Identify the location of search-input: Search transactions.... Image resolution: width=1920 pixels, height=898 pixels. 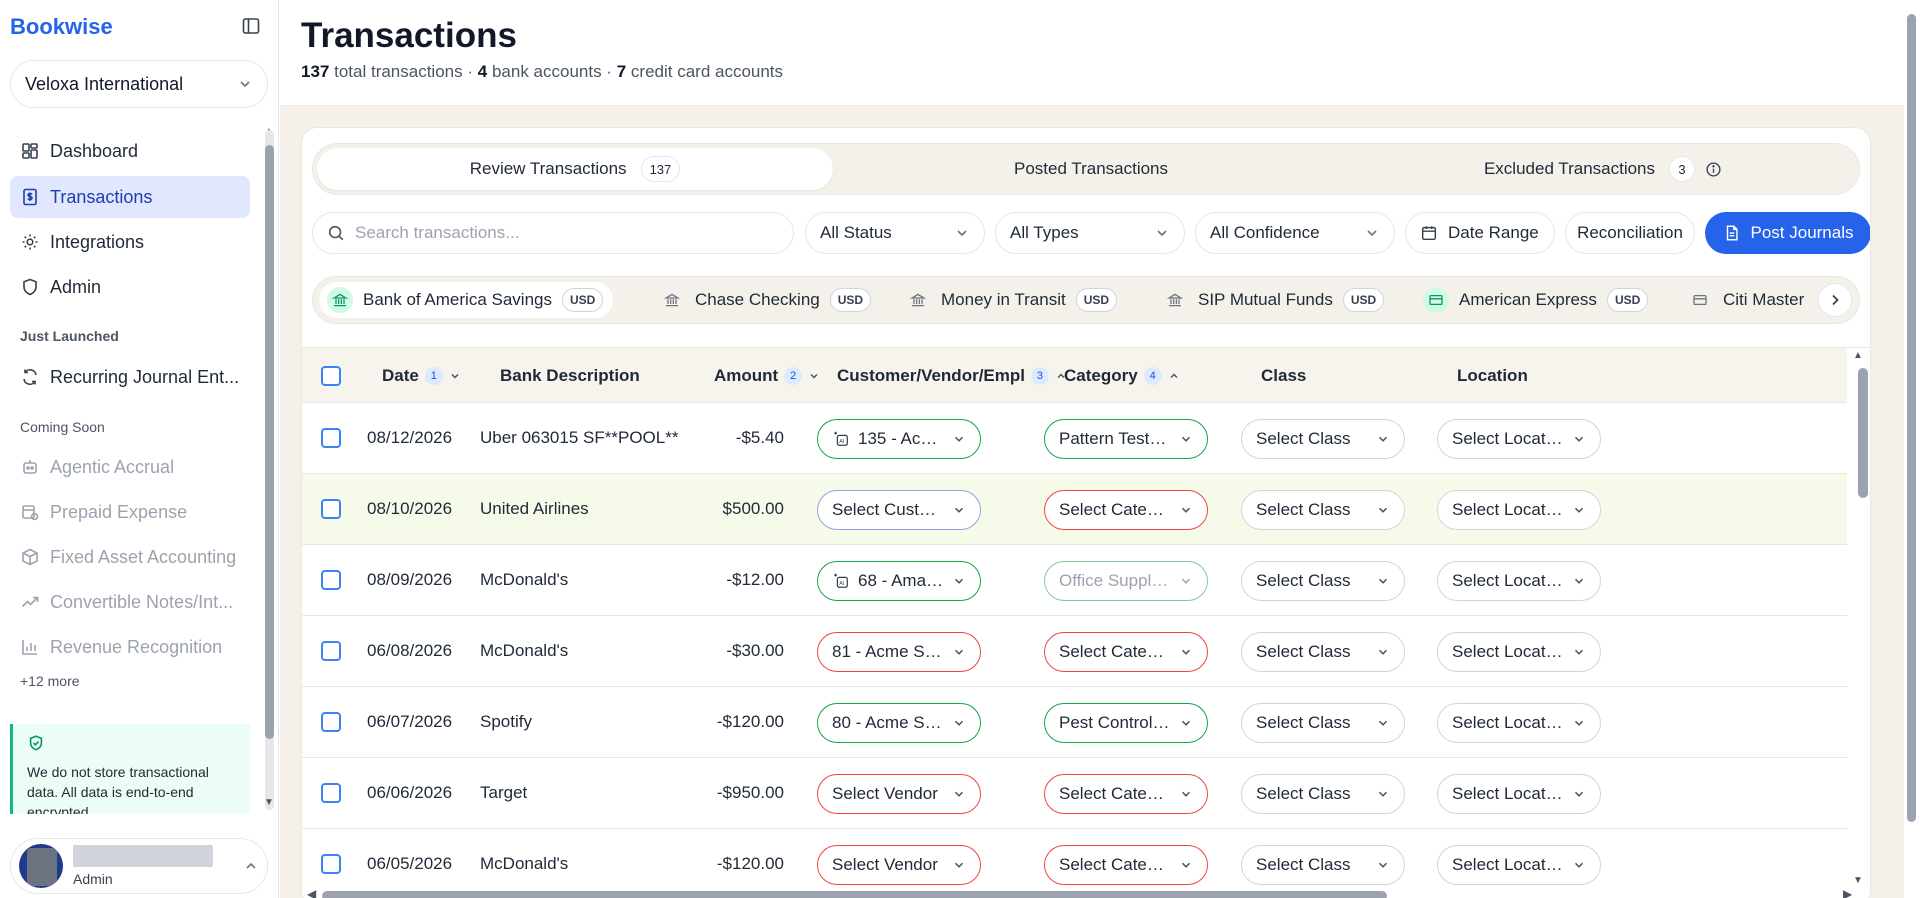
(553, 233).